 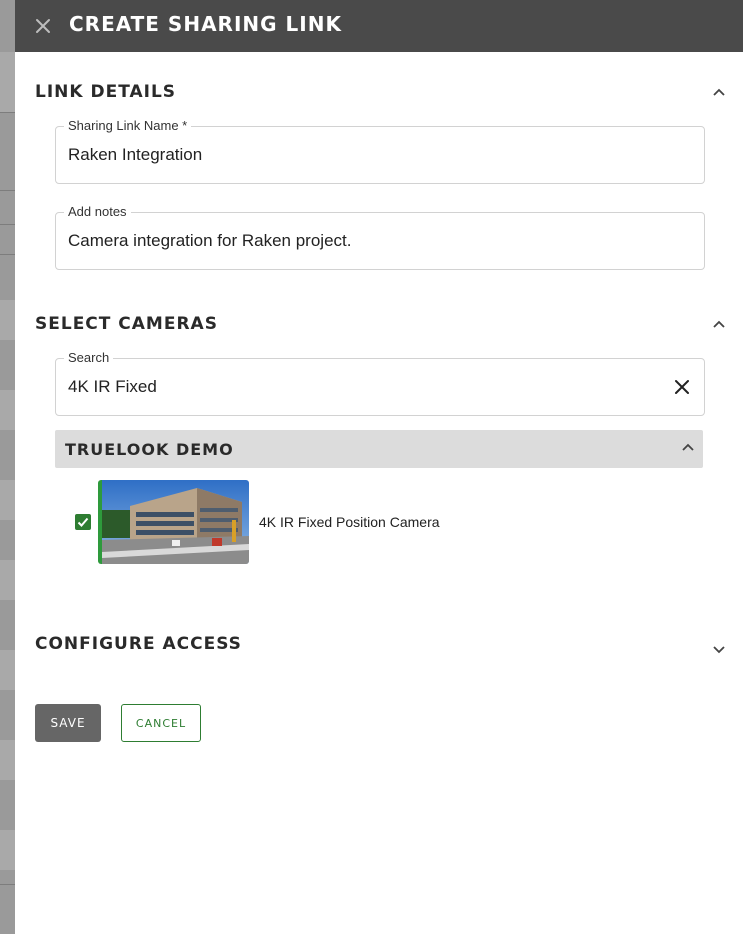 I want to click on section-title-link-details: LINK DETAILS, so click(x=106, y=92).